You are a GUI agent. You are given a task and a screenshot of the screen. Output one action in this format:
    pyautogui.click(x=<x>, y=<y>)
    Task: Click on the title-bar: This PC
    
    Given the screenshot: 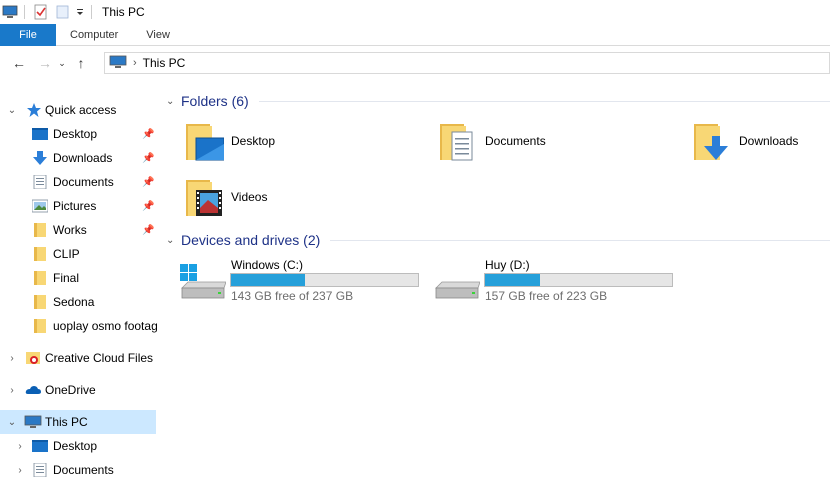 What is the action you would take?
    pyautogui.click(x=415, y=12)
    